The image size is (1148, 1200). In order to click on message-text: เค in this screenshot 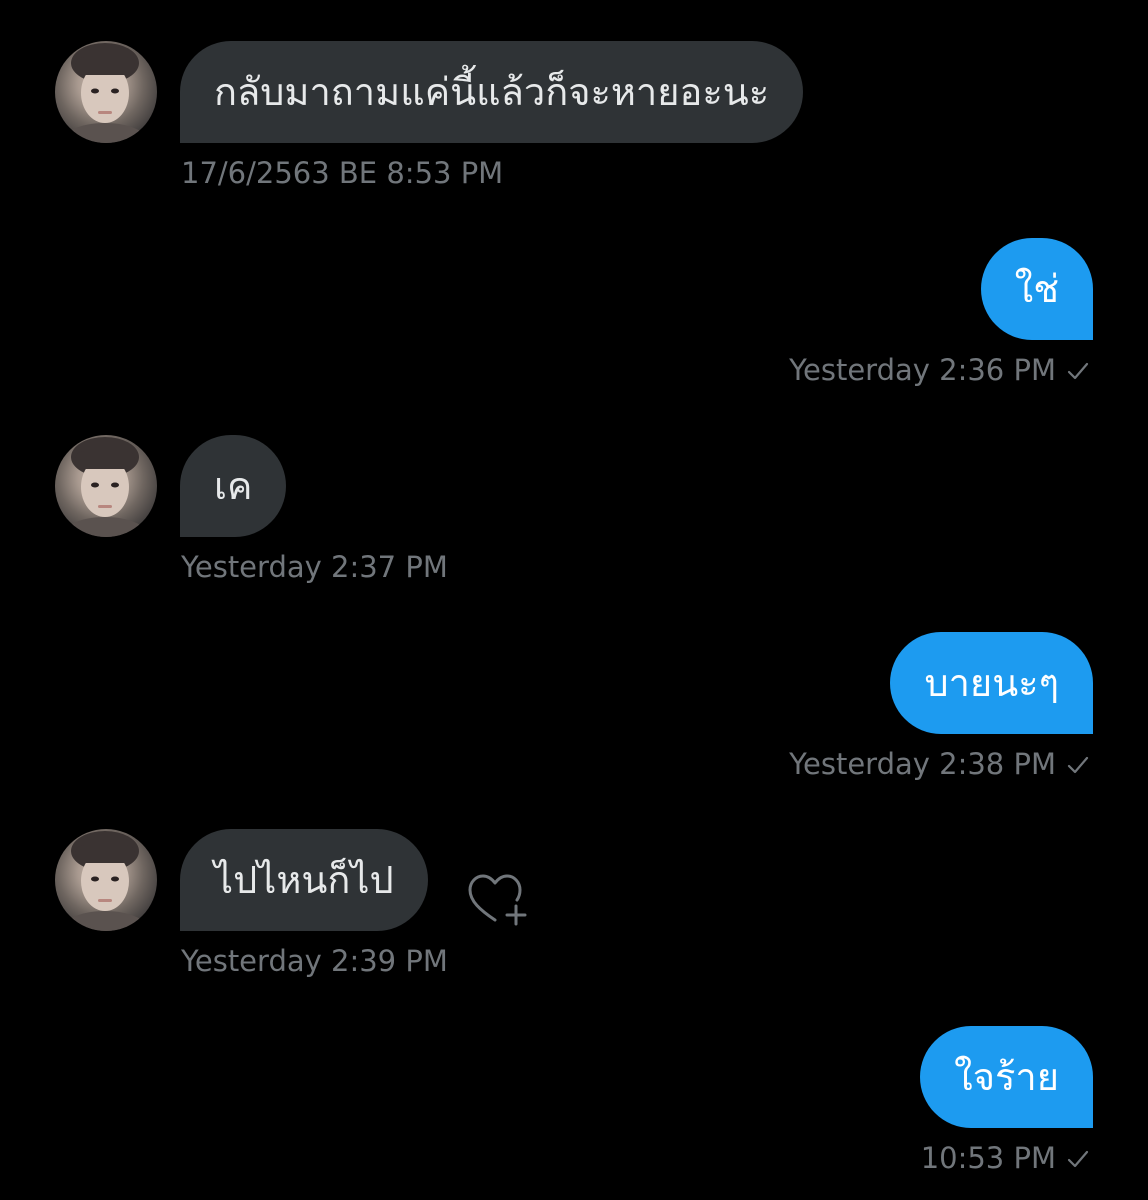, I will do `click(233, 486)`.